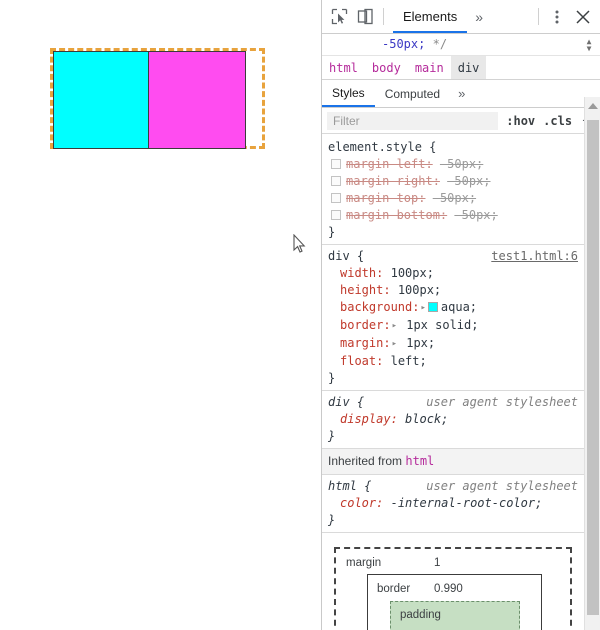 Image resolution: width=600 pixels, height=630 pixels. What do you see at coordinates (432, 307) in the screenshot?
I see `color-swatch-aqua` at bounding box center [432, 307].